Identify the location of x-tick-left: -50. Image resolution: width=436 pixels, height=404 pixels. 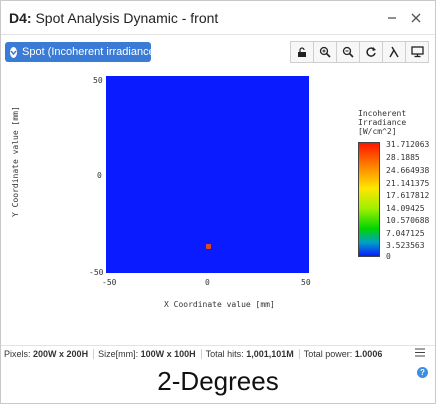
(109, 282).